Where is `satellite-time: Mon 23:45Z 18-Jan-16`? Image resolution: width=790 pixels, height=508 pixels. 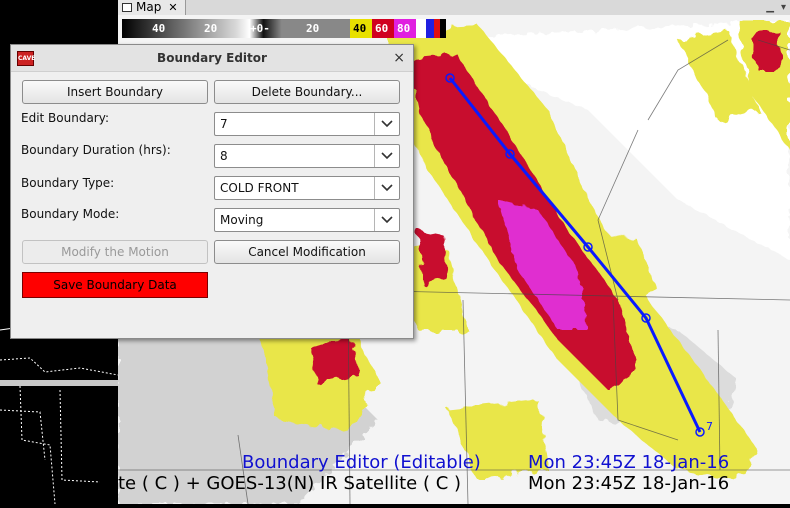
satellite-time: Mon 23:45Z 18-Jan-16 is located at coordinates (629, 483).